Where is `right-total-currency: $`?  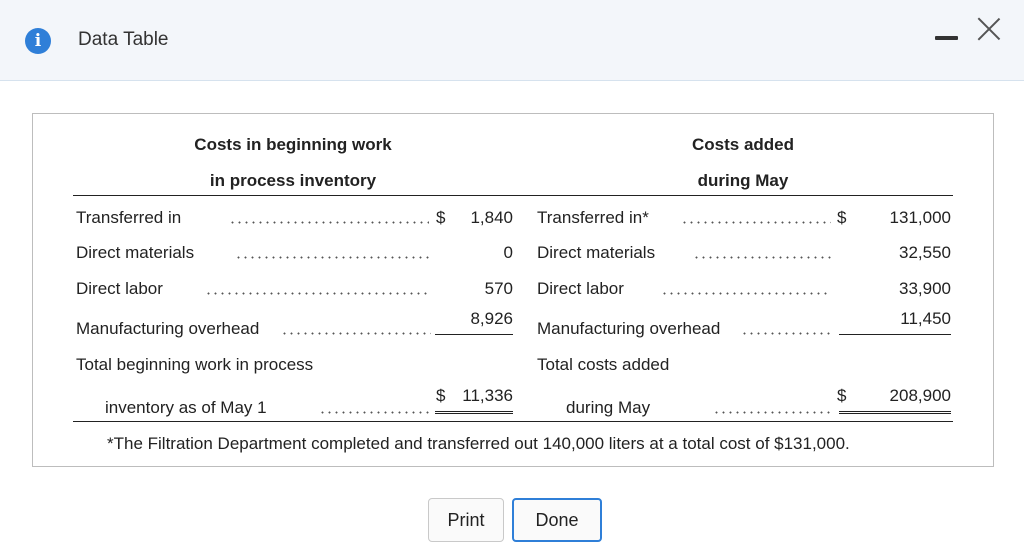
right-total-currency: $ is located at coordinates (842, 395).